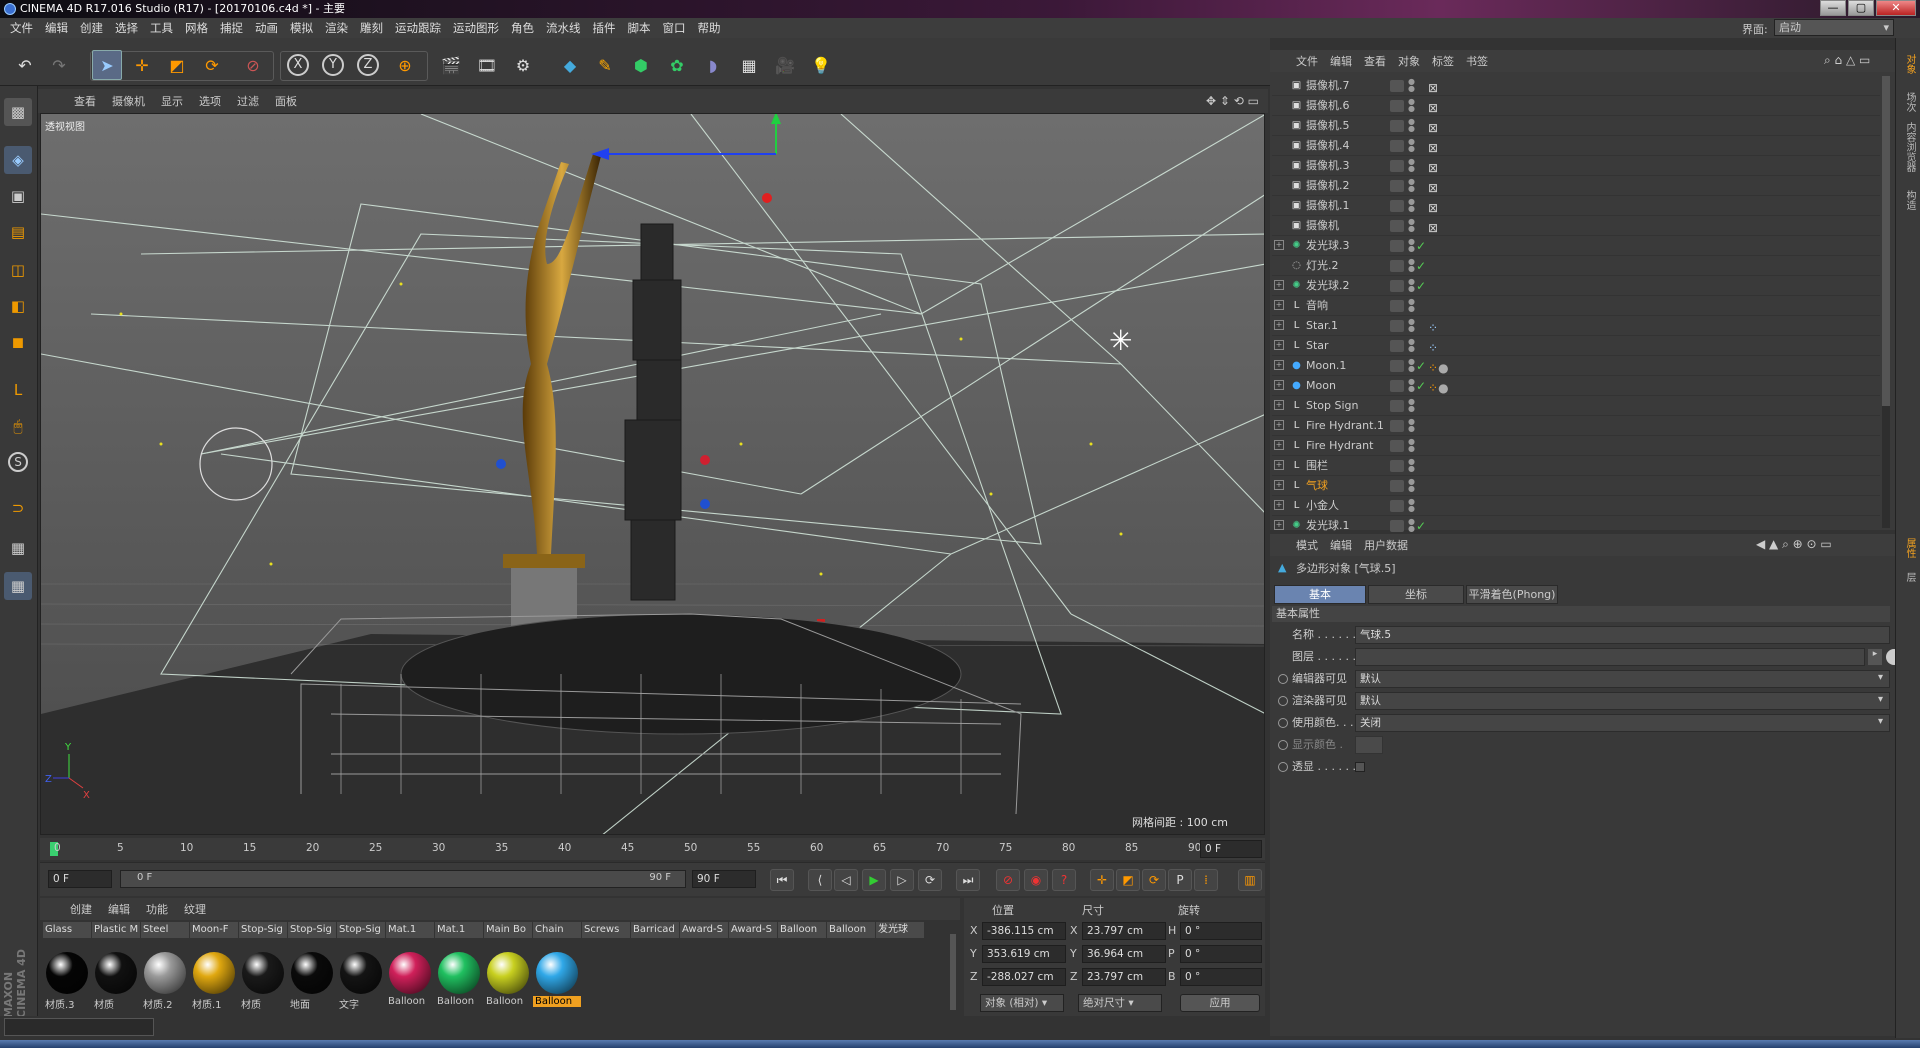  What do you see at coordinates (157, 909) in the screenshot?
I see `material-menu-function: 功能` at bounding box center [157, 909].